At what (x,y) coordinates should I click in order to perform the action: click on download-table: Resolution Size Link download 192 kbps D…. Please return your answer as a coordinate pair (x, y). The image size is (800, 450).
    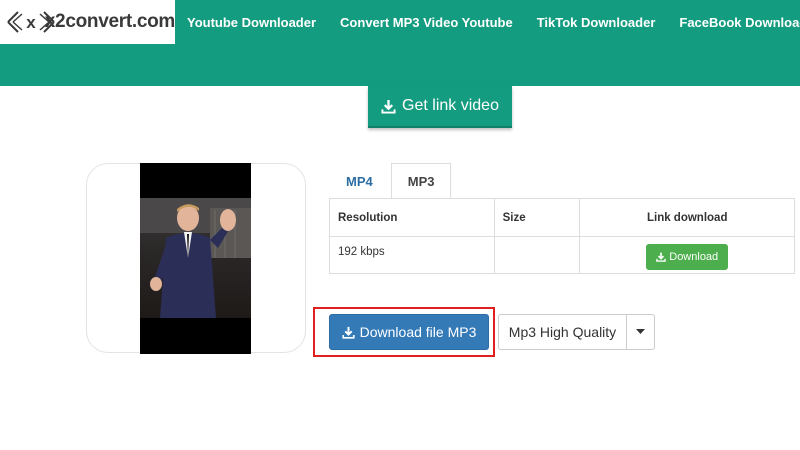
    Looking at the image, I should click on (562, 236).